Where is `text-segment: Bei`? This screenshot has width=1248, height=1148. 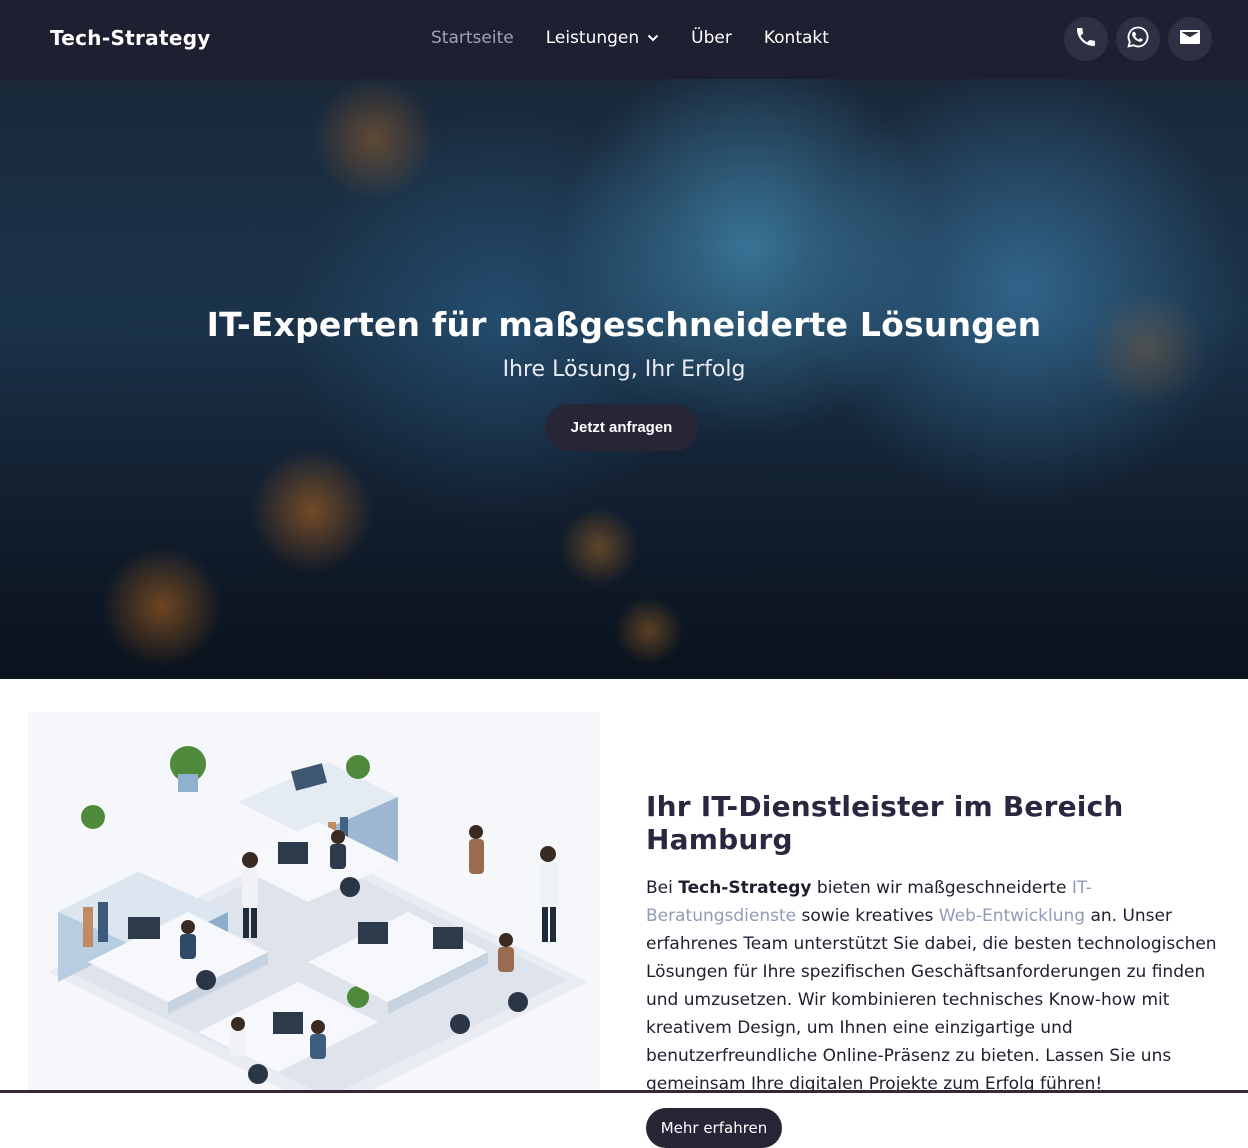 text-segment: Bei is located at coordinates (662, 888).